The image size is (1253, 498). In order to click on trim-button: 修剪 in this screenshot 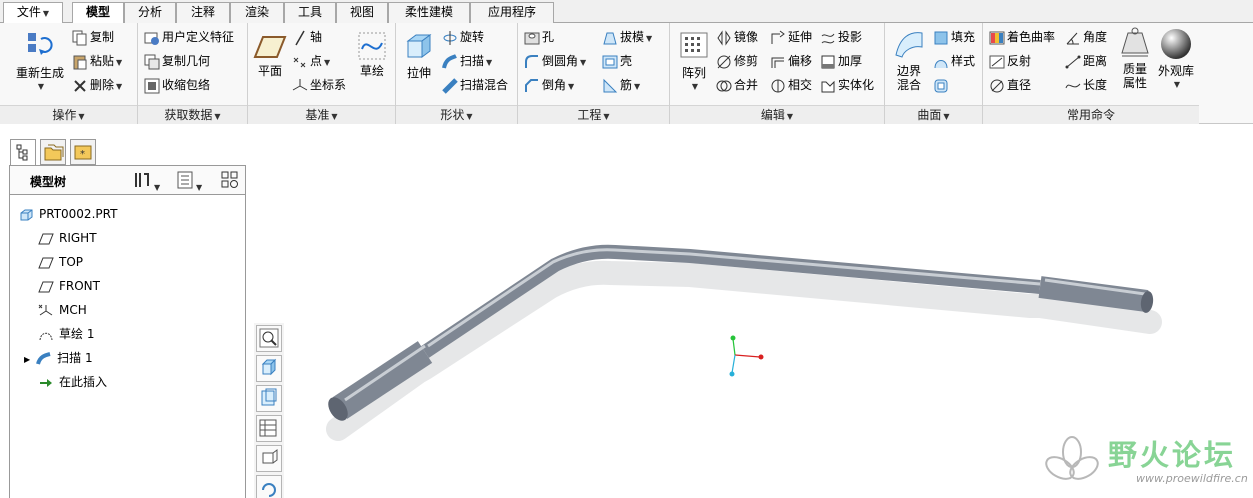, I will do `click(737, 61)`.